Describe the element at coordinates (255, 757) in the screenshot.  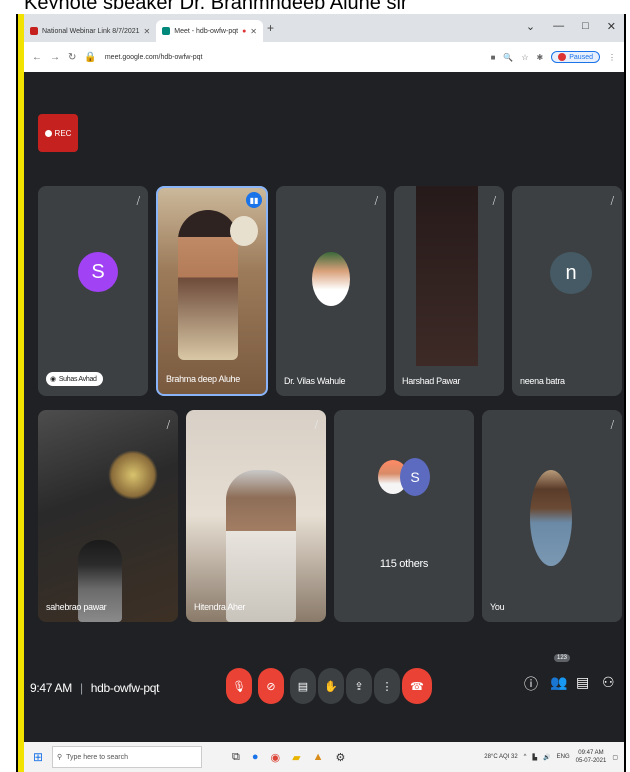
I see `edge-icon: ●` at that location.